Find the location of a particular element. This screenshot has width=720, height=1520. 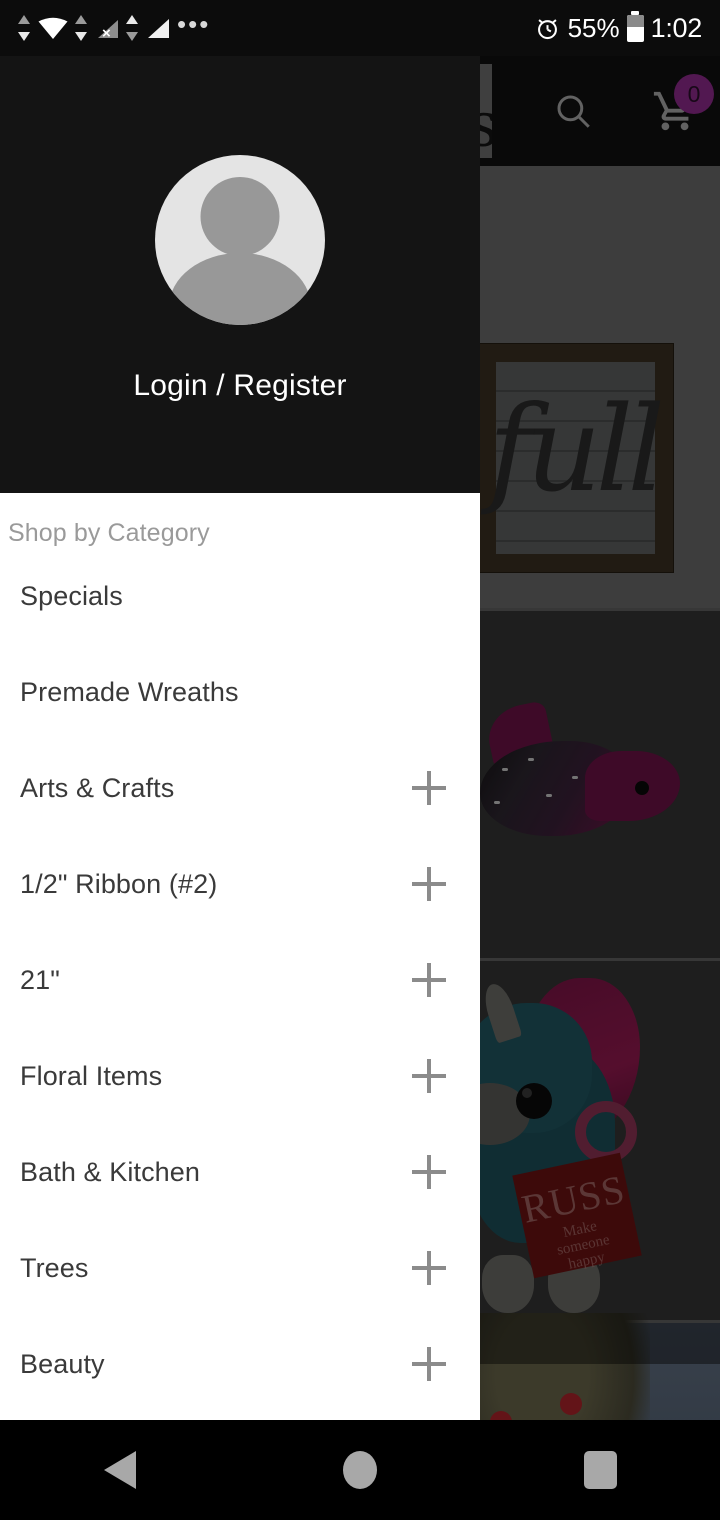

menu-item-label: Beauty is located at coordinates (62, 1363).